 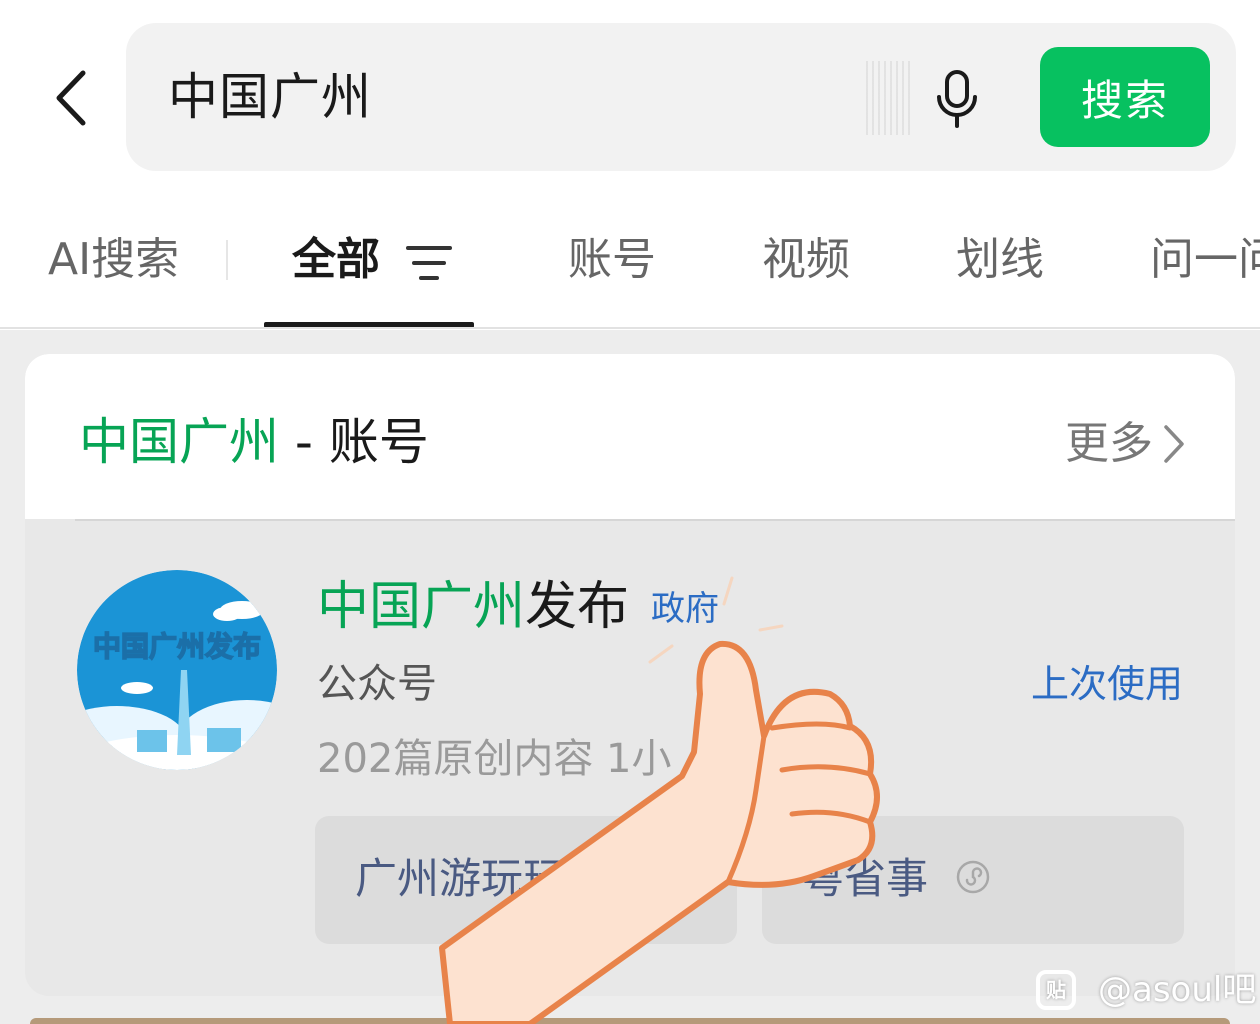 I want to click on tab-divider, so click(x=227, y=260).